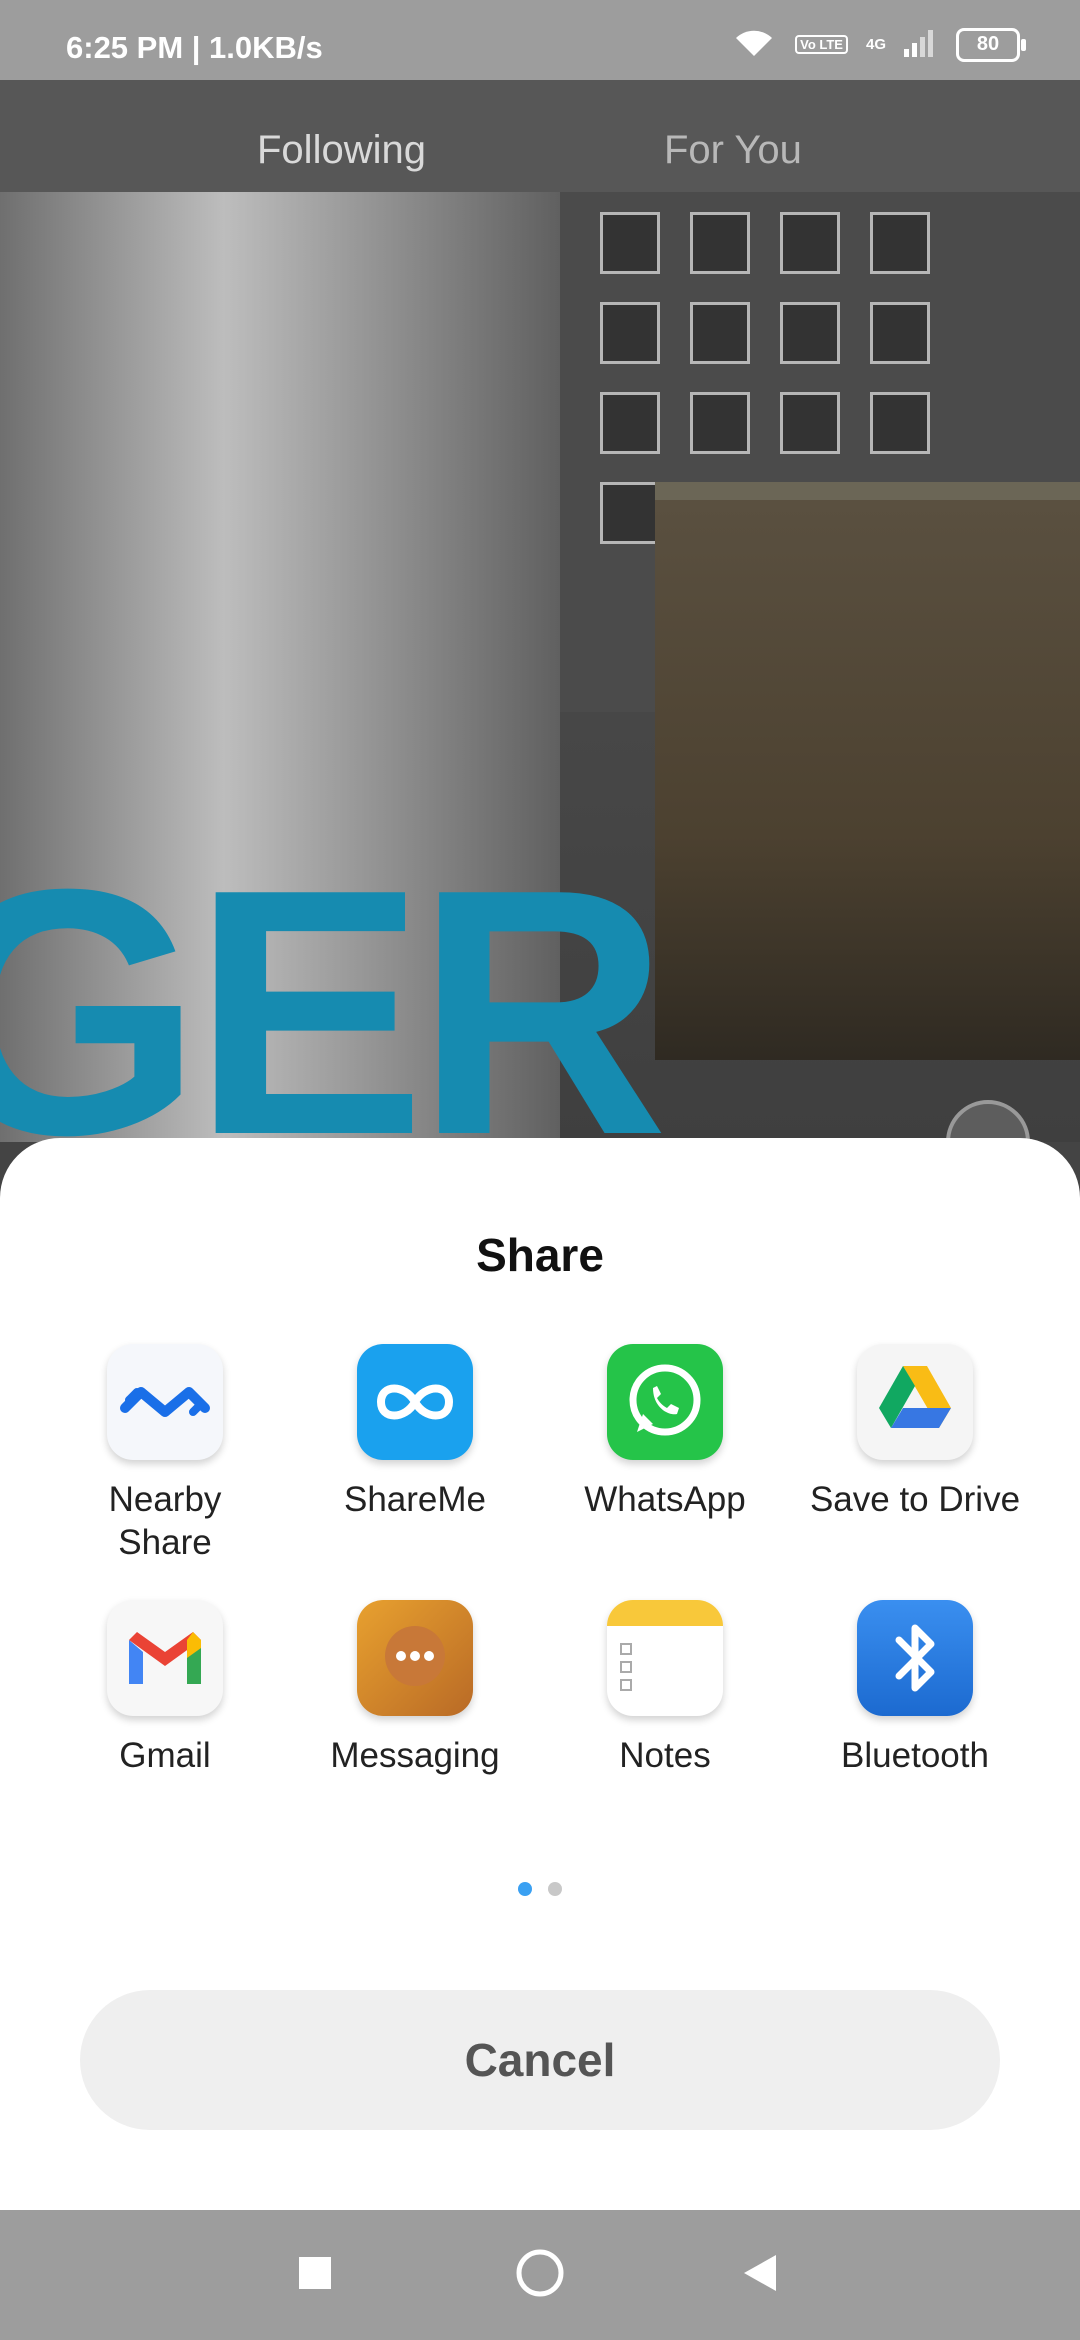  What do you see at coordinates (415, 1755) in the screenshot?
I see `app-label: Messaging` at bounding box center [415, 1755].